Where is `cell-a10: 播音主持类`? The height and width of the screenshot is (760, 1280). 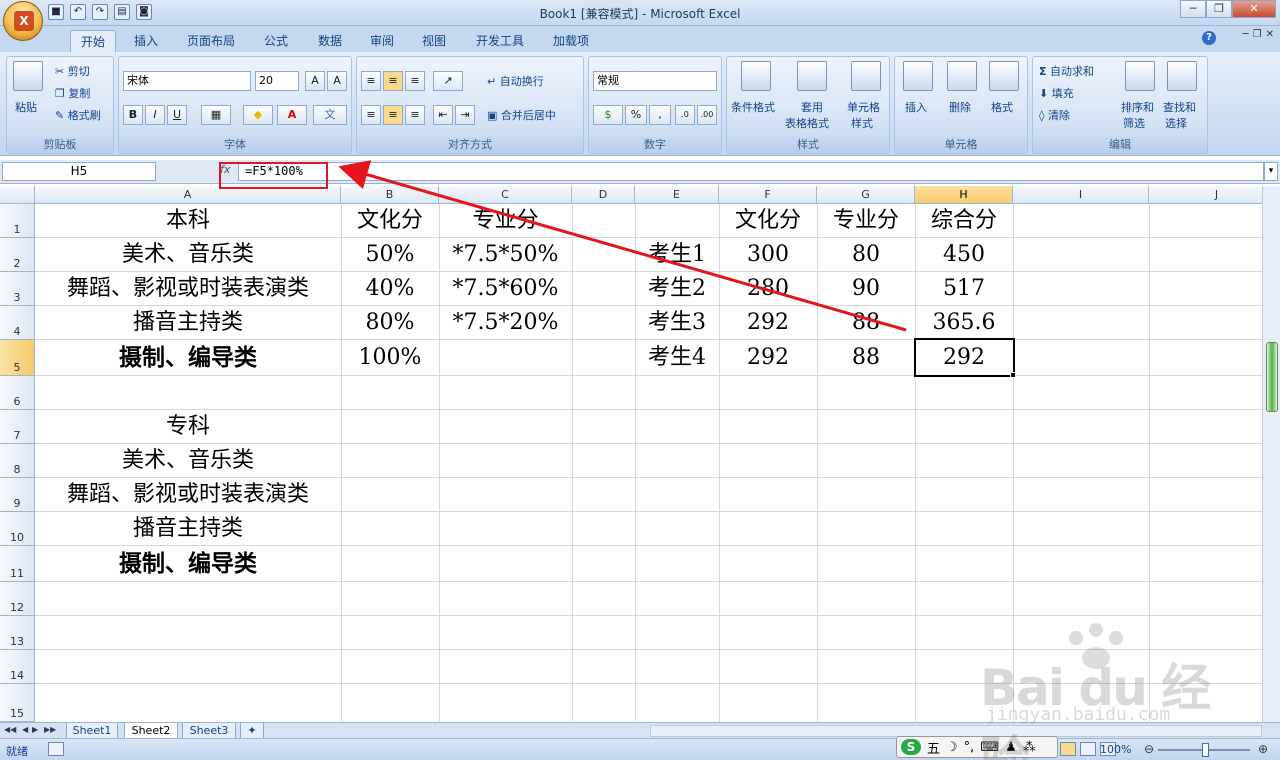
cell-a10: 播音主持类 is located at coordinates (188, 529).